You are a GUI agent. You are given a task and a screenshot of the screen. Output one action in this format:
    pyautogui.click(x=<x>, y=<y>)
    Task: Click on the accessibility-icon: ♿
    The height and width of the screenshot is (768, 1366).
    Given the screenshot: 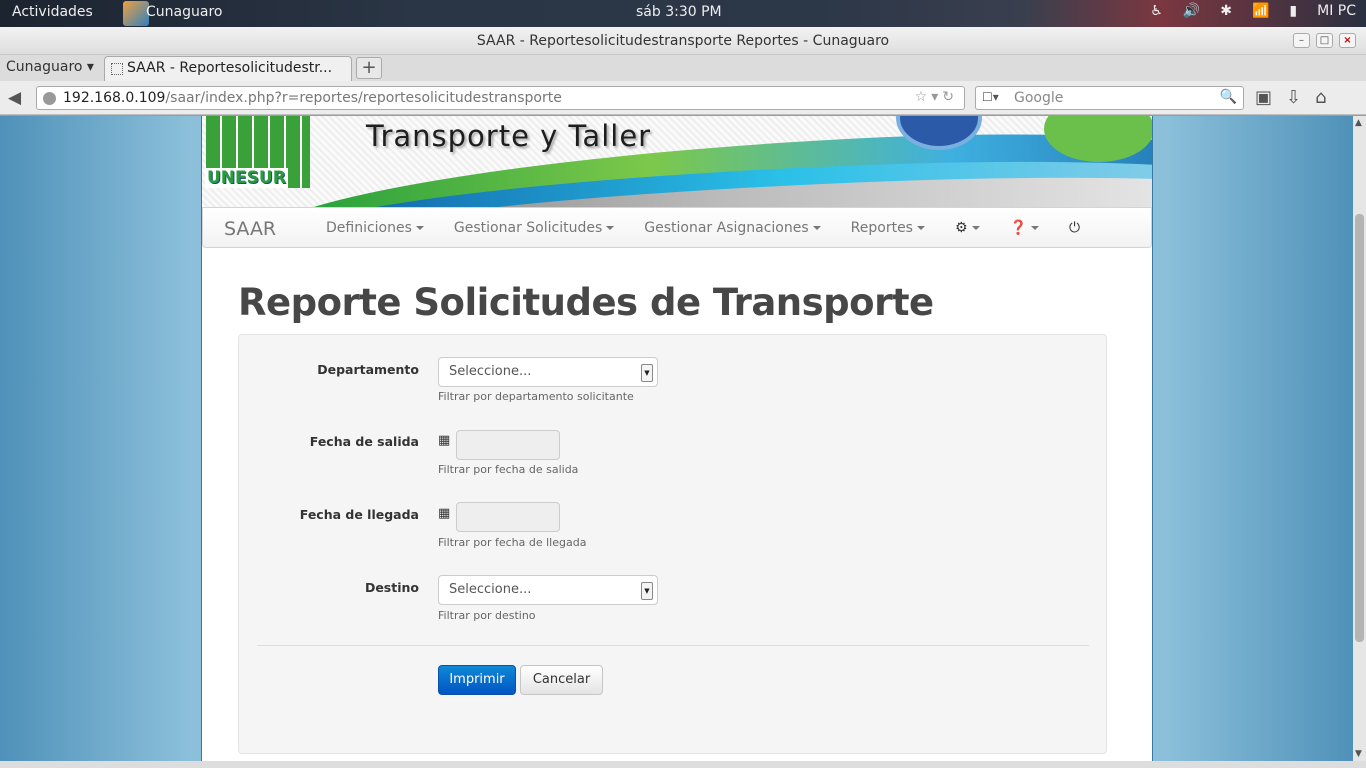 What is the action you would take?
    pyautogui.click(x=1156, y=11)
    